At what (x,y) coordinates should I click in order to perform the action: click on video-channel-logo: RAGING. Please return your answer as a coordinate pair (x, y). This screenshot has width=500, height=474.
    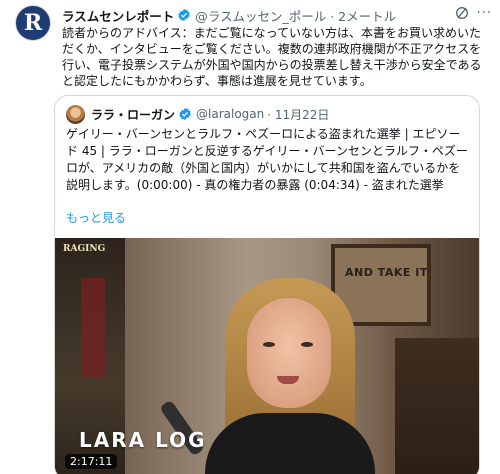
    Looking at the image, I should click on (84, 249).